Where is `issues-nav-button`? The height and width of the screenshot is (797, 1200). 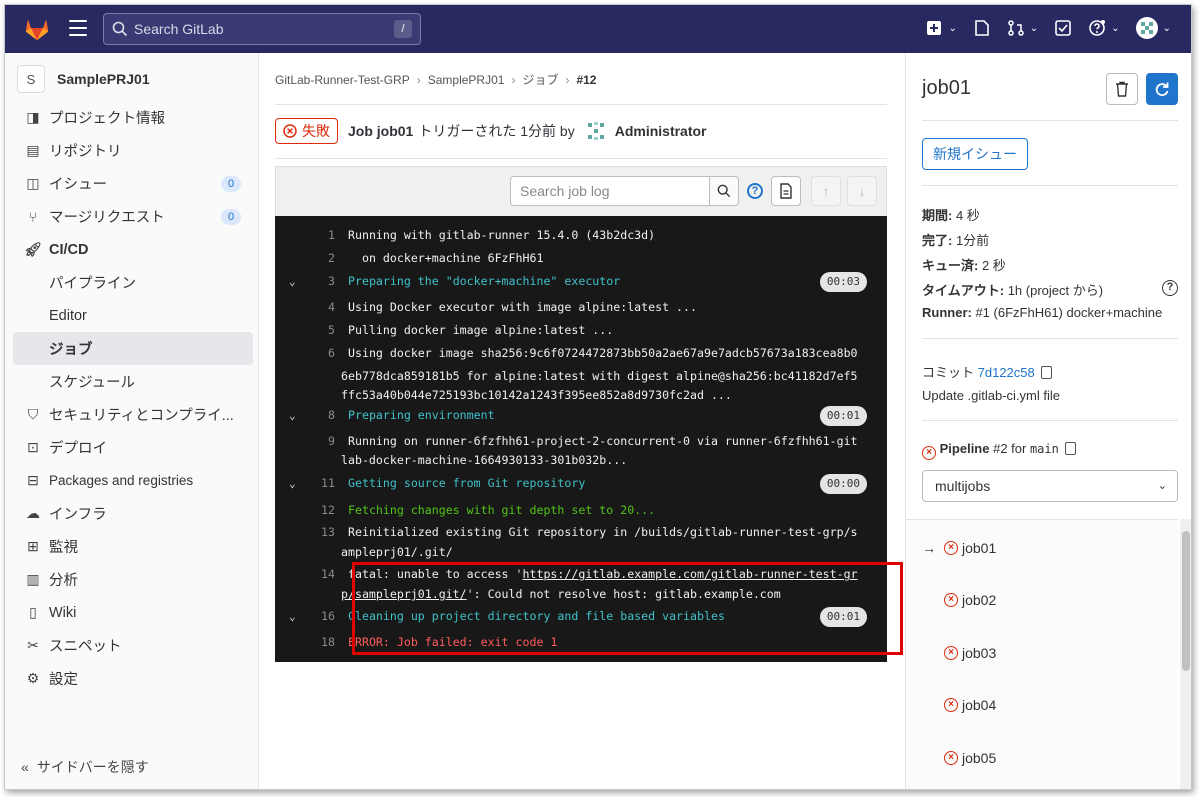 issues-nav-button is located at coordinates (982, 28).